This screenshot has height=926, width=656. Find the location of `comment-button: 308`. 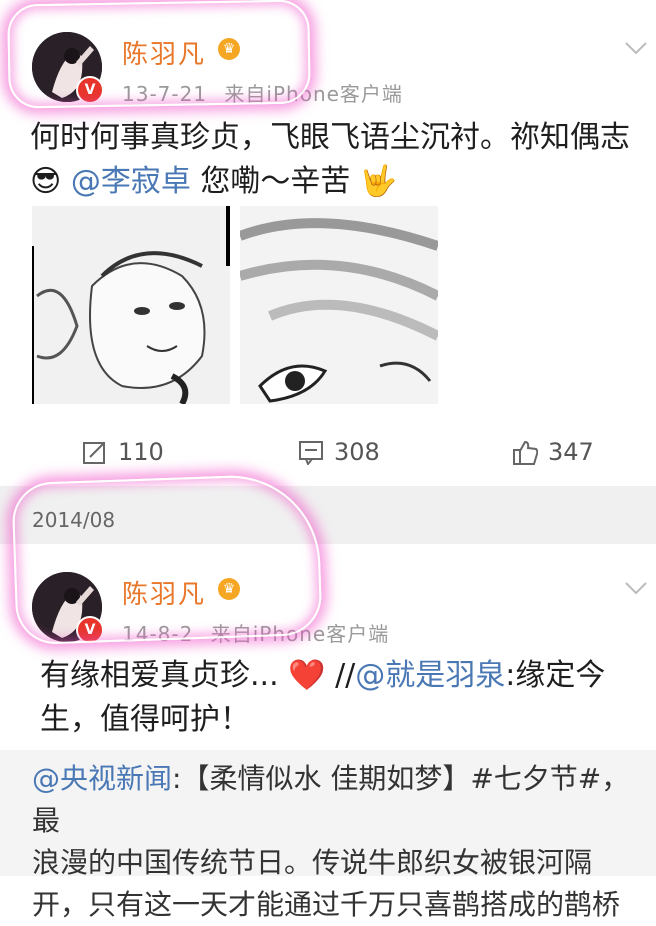

comment-button: 308 is located at coordinates (339, 452).